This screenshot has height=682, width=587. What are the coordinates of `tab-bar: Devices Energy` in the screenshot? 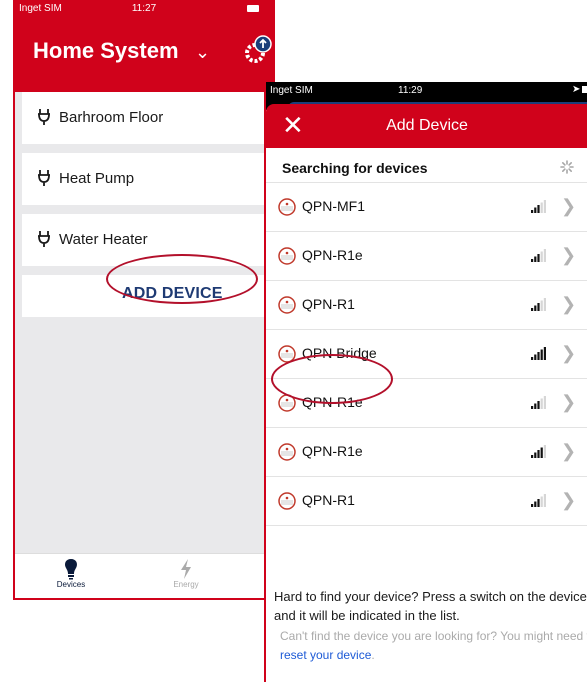 It's located at (144, 575).